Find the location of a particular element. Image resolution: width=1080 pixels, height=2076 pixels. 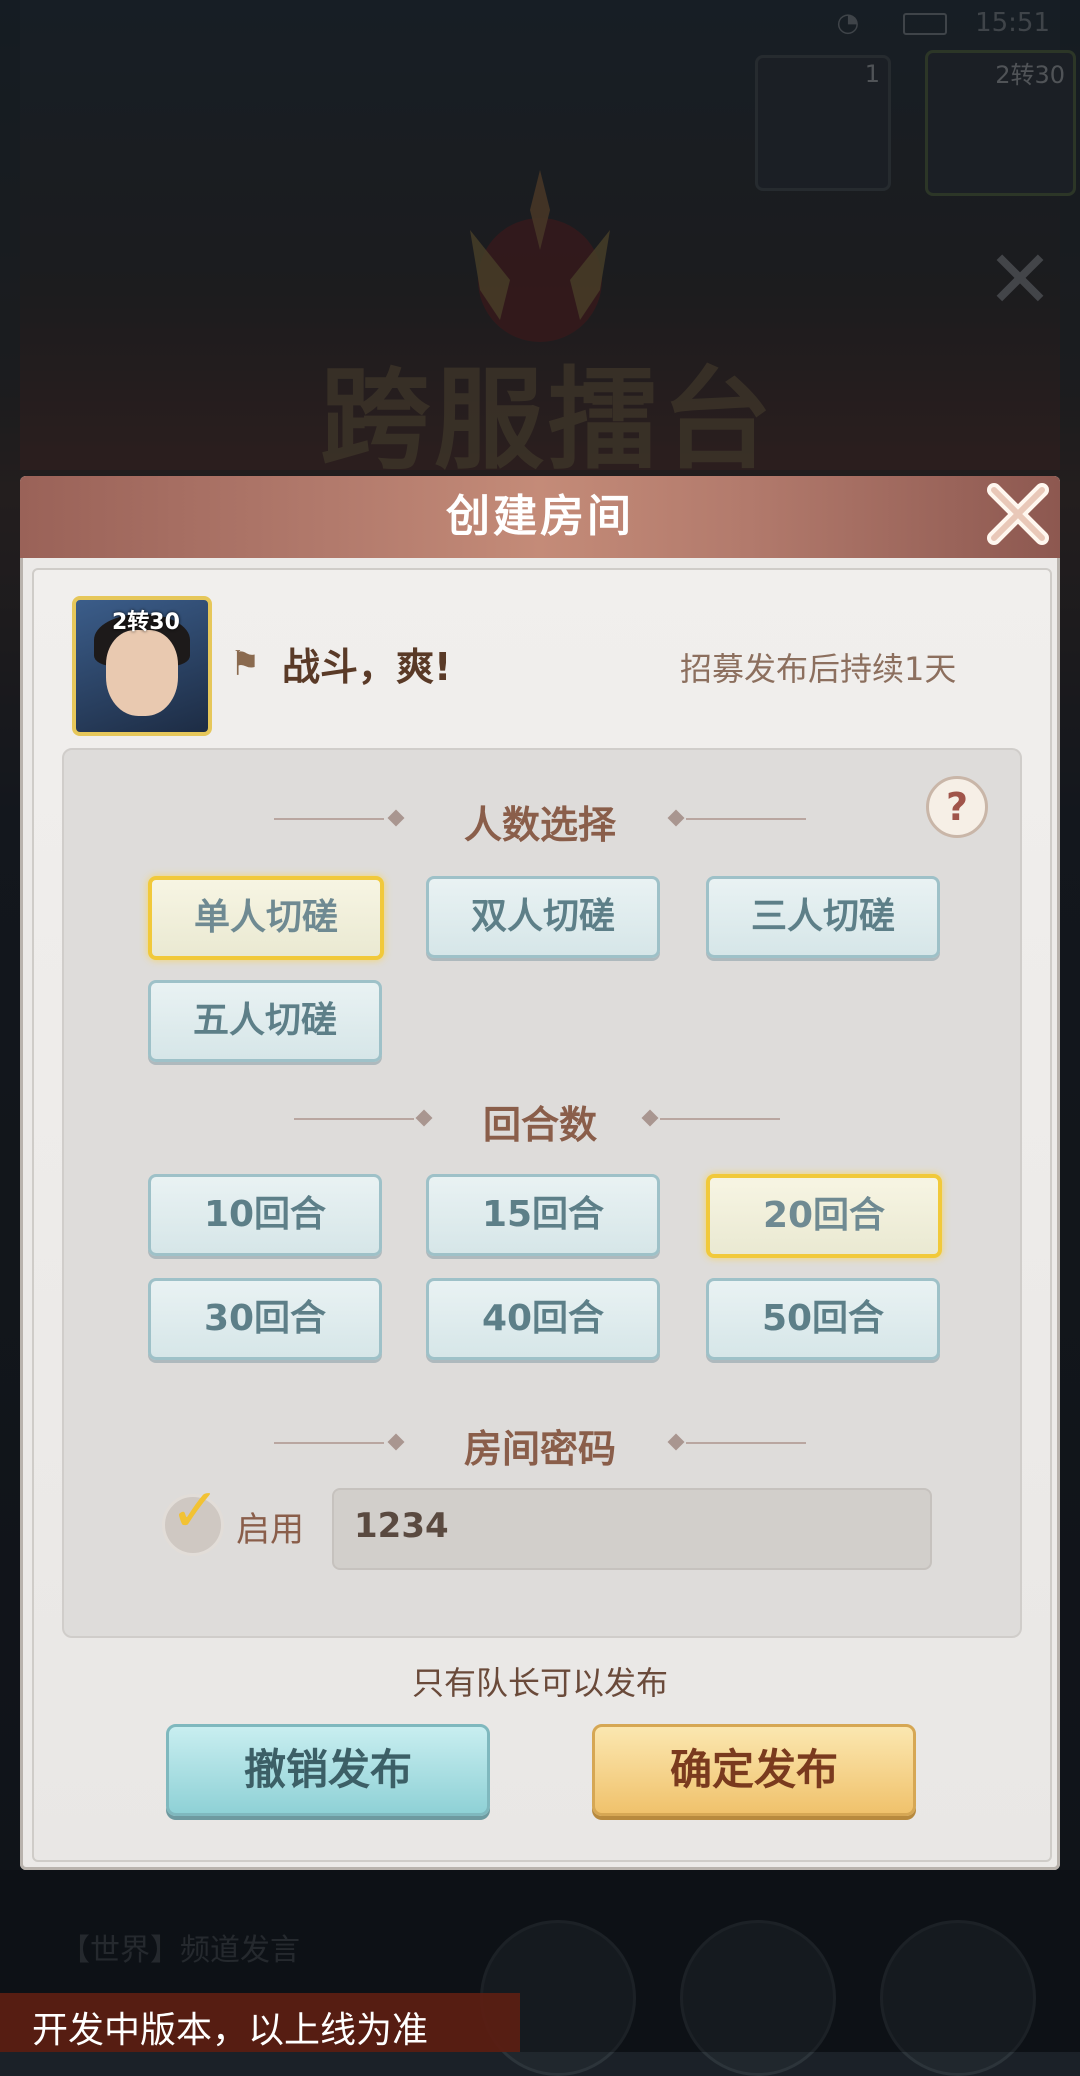

section-title-password: 房间密码 is located at coordinates (539, 1449).